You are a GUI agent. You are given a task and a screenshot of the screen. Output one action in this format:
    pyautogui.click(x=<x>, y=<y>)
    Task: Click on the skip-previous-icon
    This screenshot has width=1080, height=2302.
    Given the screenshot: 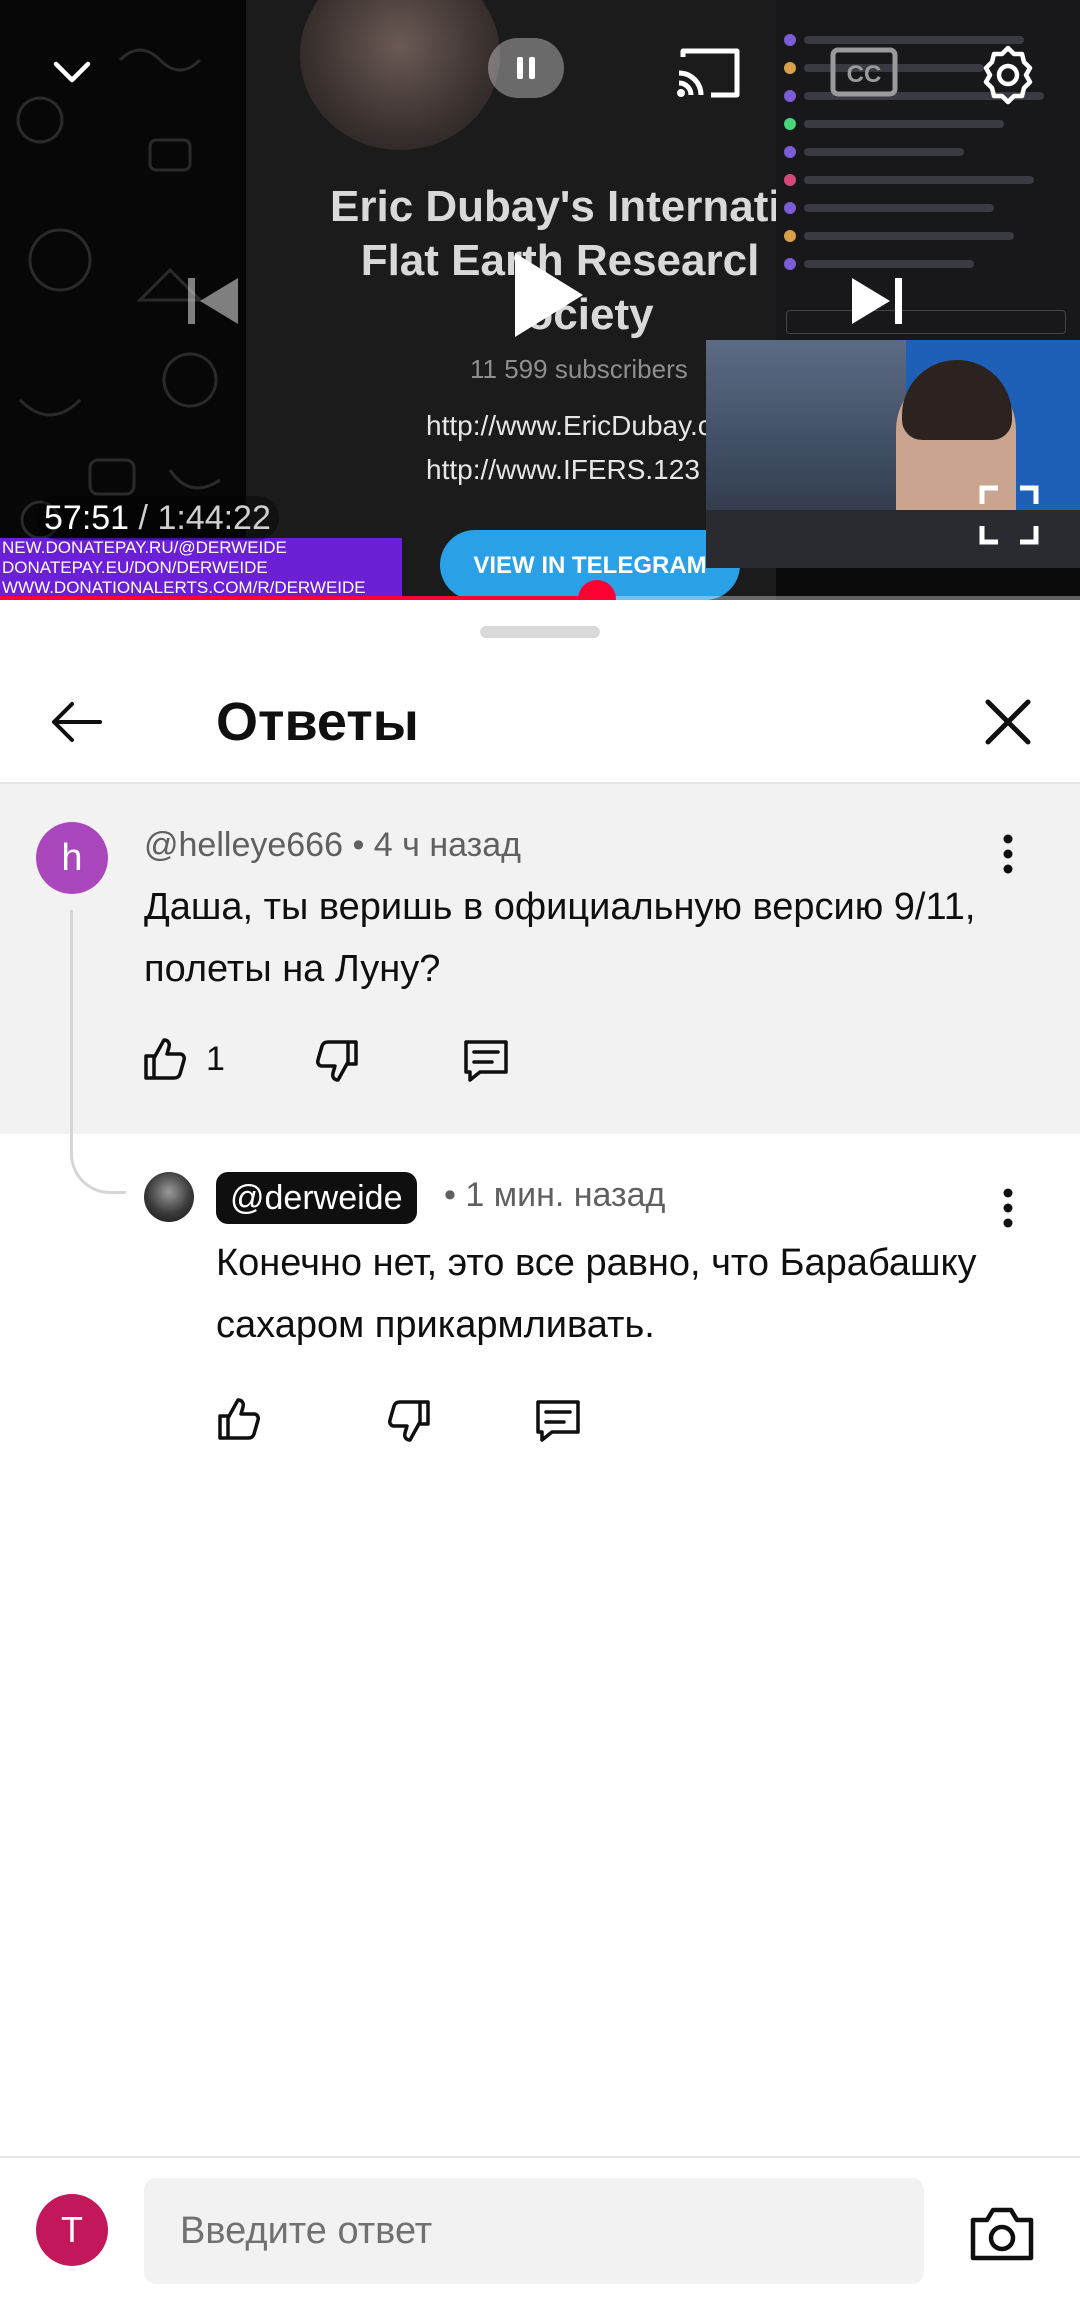 What is the action you would take?
    pyautogui.click(x=213, y=301)
    